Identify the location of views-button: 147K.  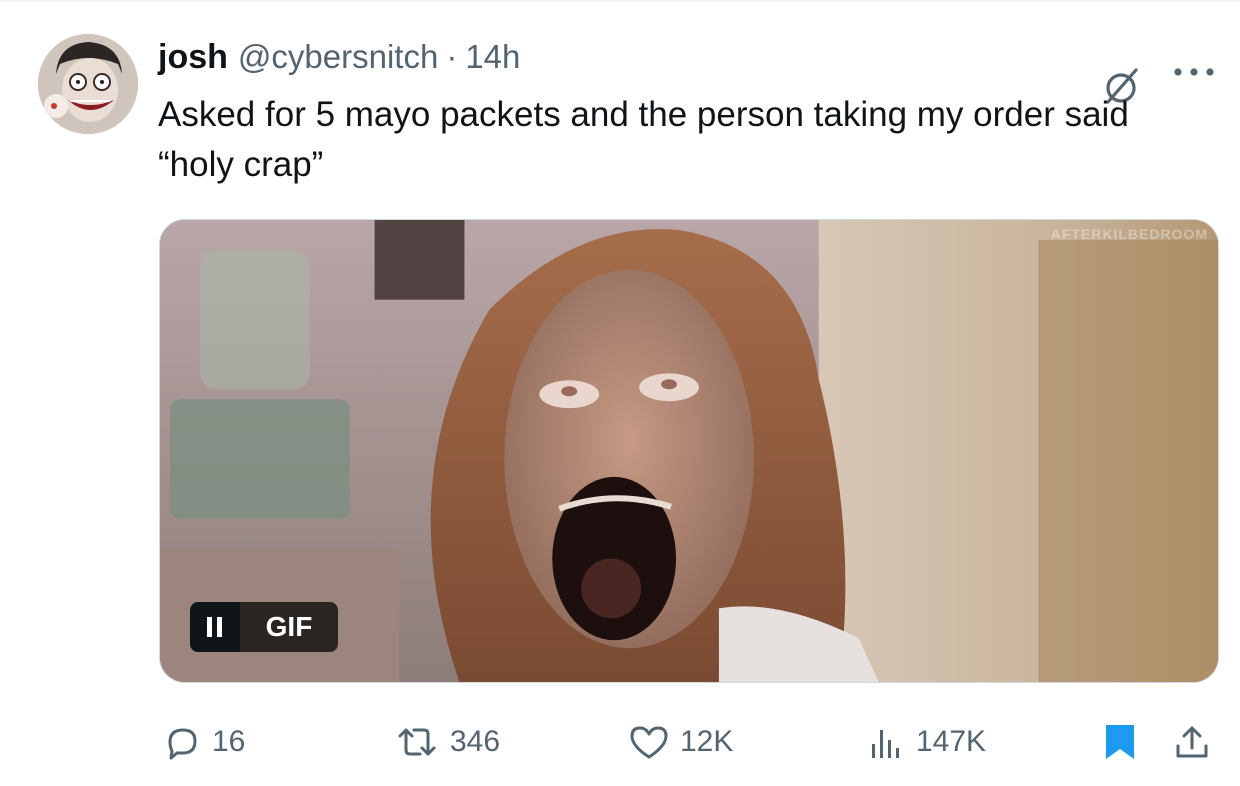
(926, 742).